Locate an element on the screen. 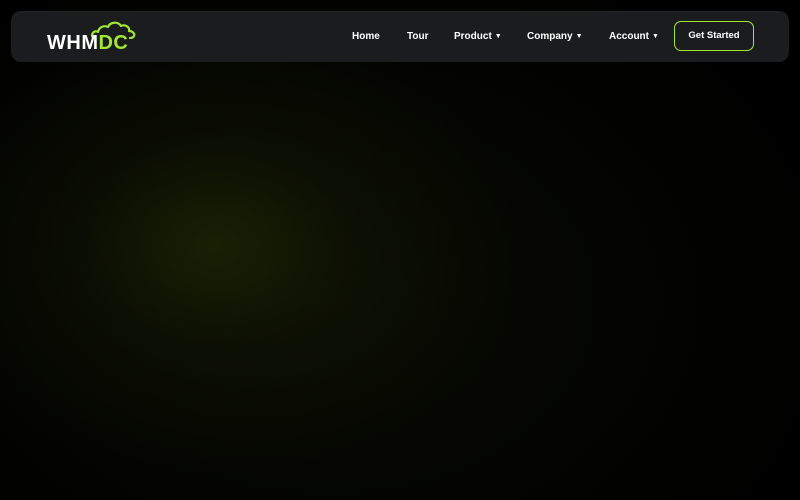 The height and width of the screenshot is (500, 800). nav-item-tour: Tour is located at coordinates (417, 37).